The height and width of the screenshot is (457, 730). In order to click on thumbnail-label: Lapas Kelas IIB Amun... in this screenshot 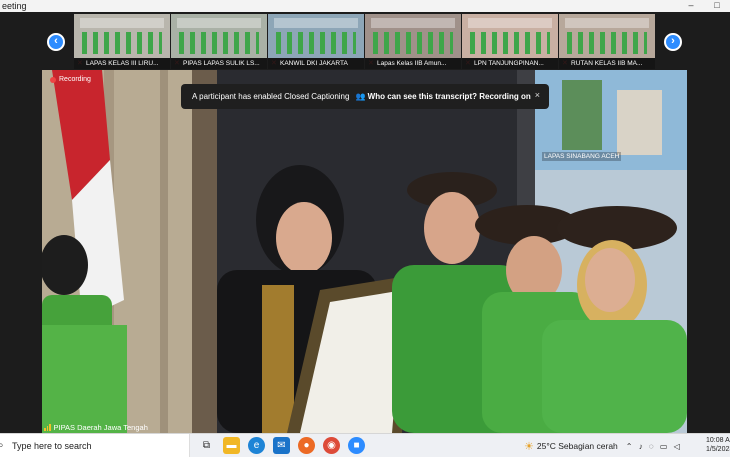, I will do `click(413, 63)`.